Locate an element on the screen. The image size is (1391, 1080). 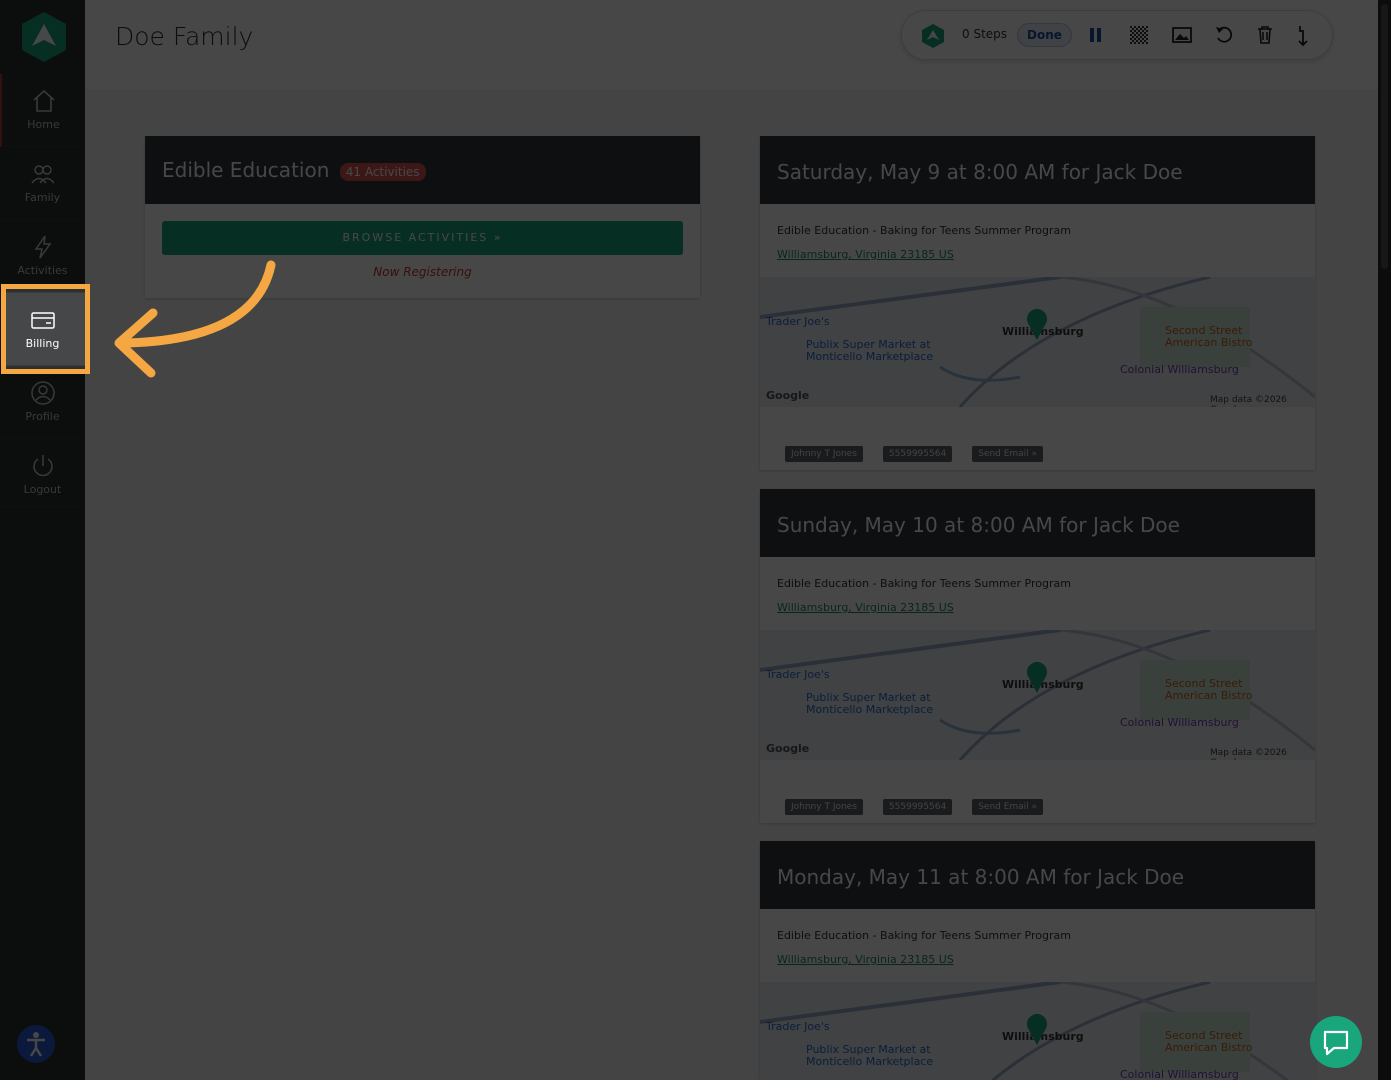
bolt-icon is located at coordinates (42, 247).